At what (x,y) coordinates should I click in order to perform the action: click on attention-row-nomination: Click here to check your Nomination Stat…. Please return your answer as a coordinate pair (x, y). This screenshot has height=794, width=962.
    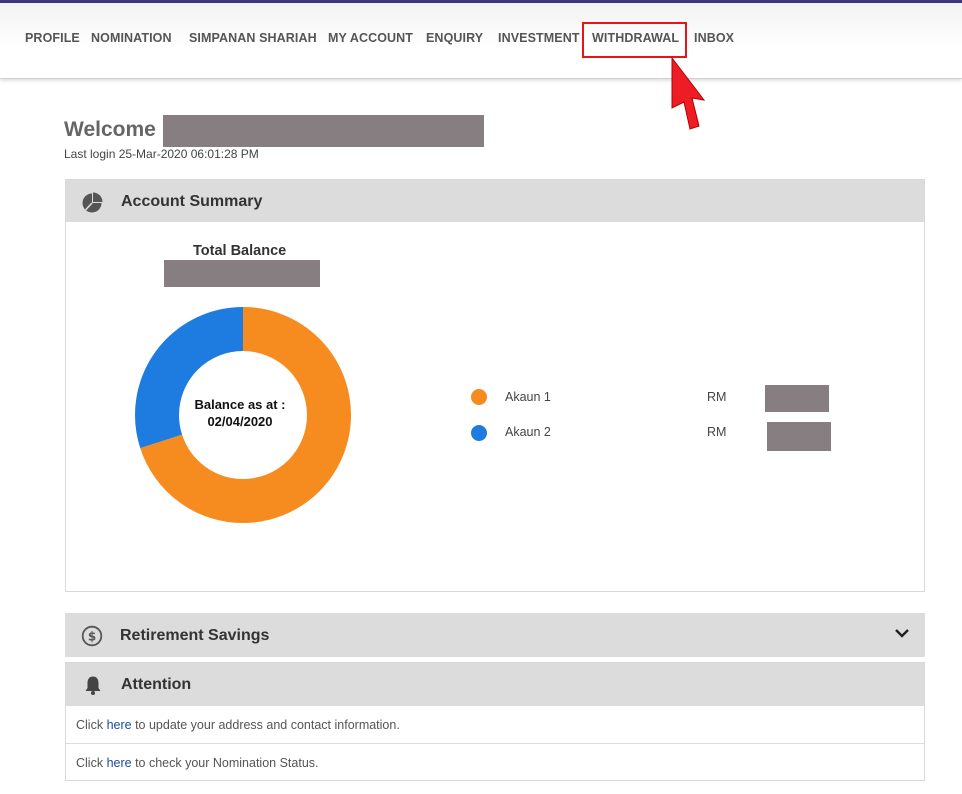
    Looking at the image, I should click on (495, 762).